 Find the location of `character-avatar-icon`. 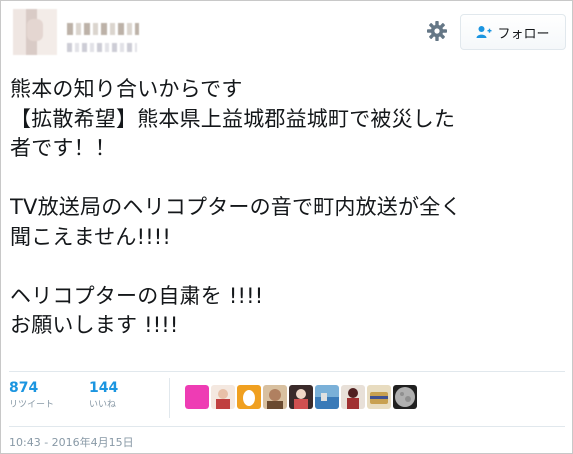

character-avatar-icon is located at coordinates (275, 397).